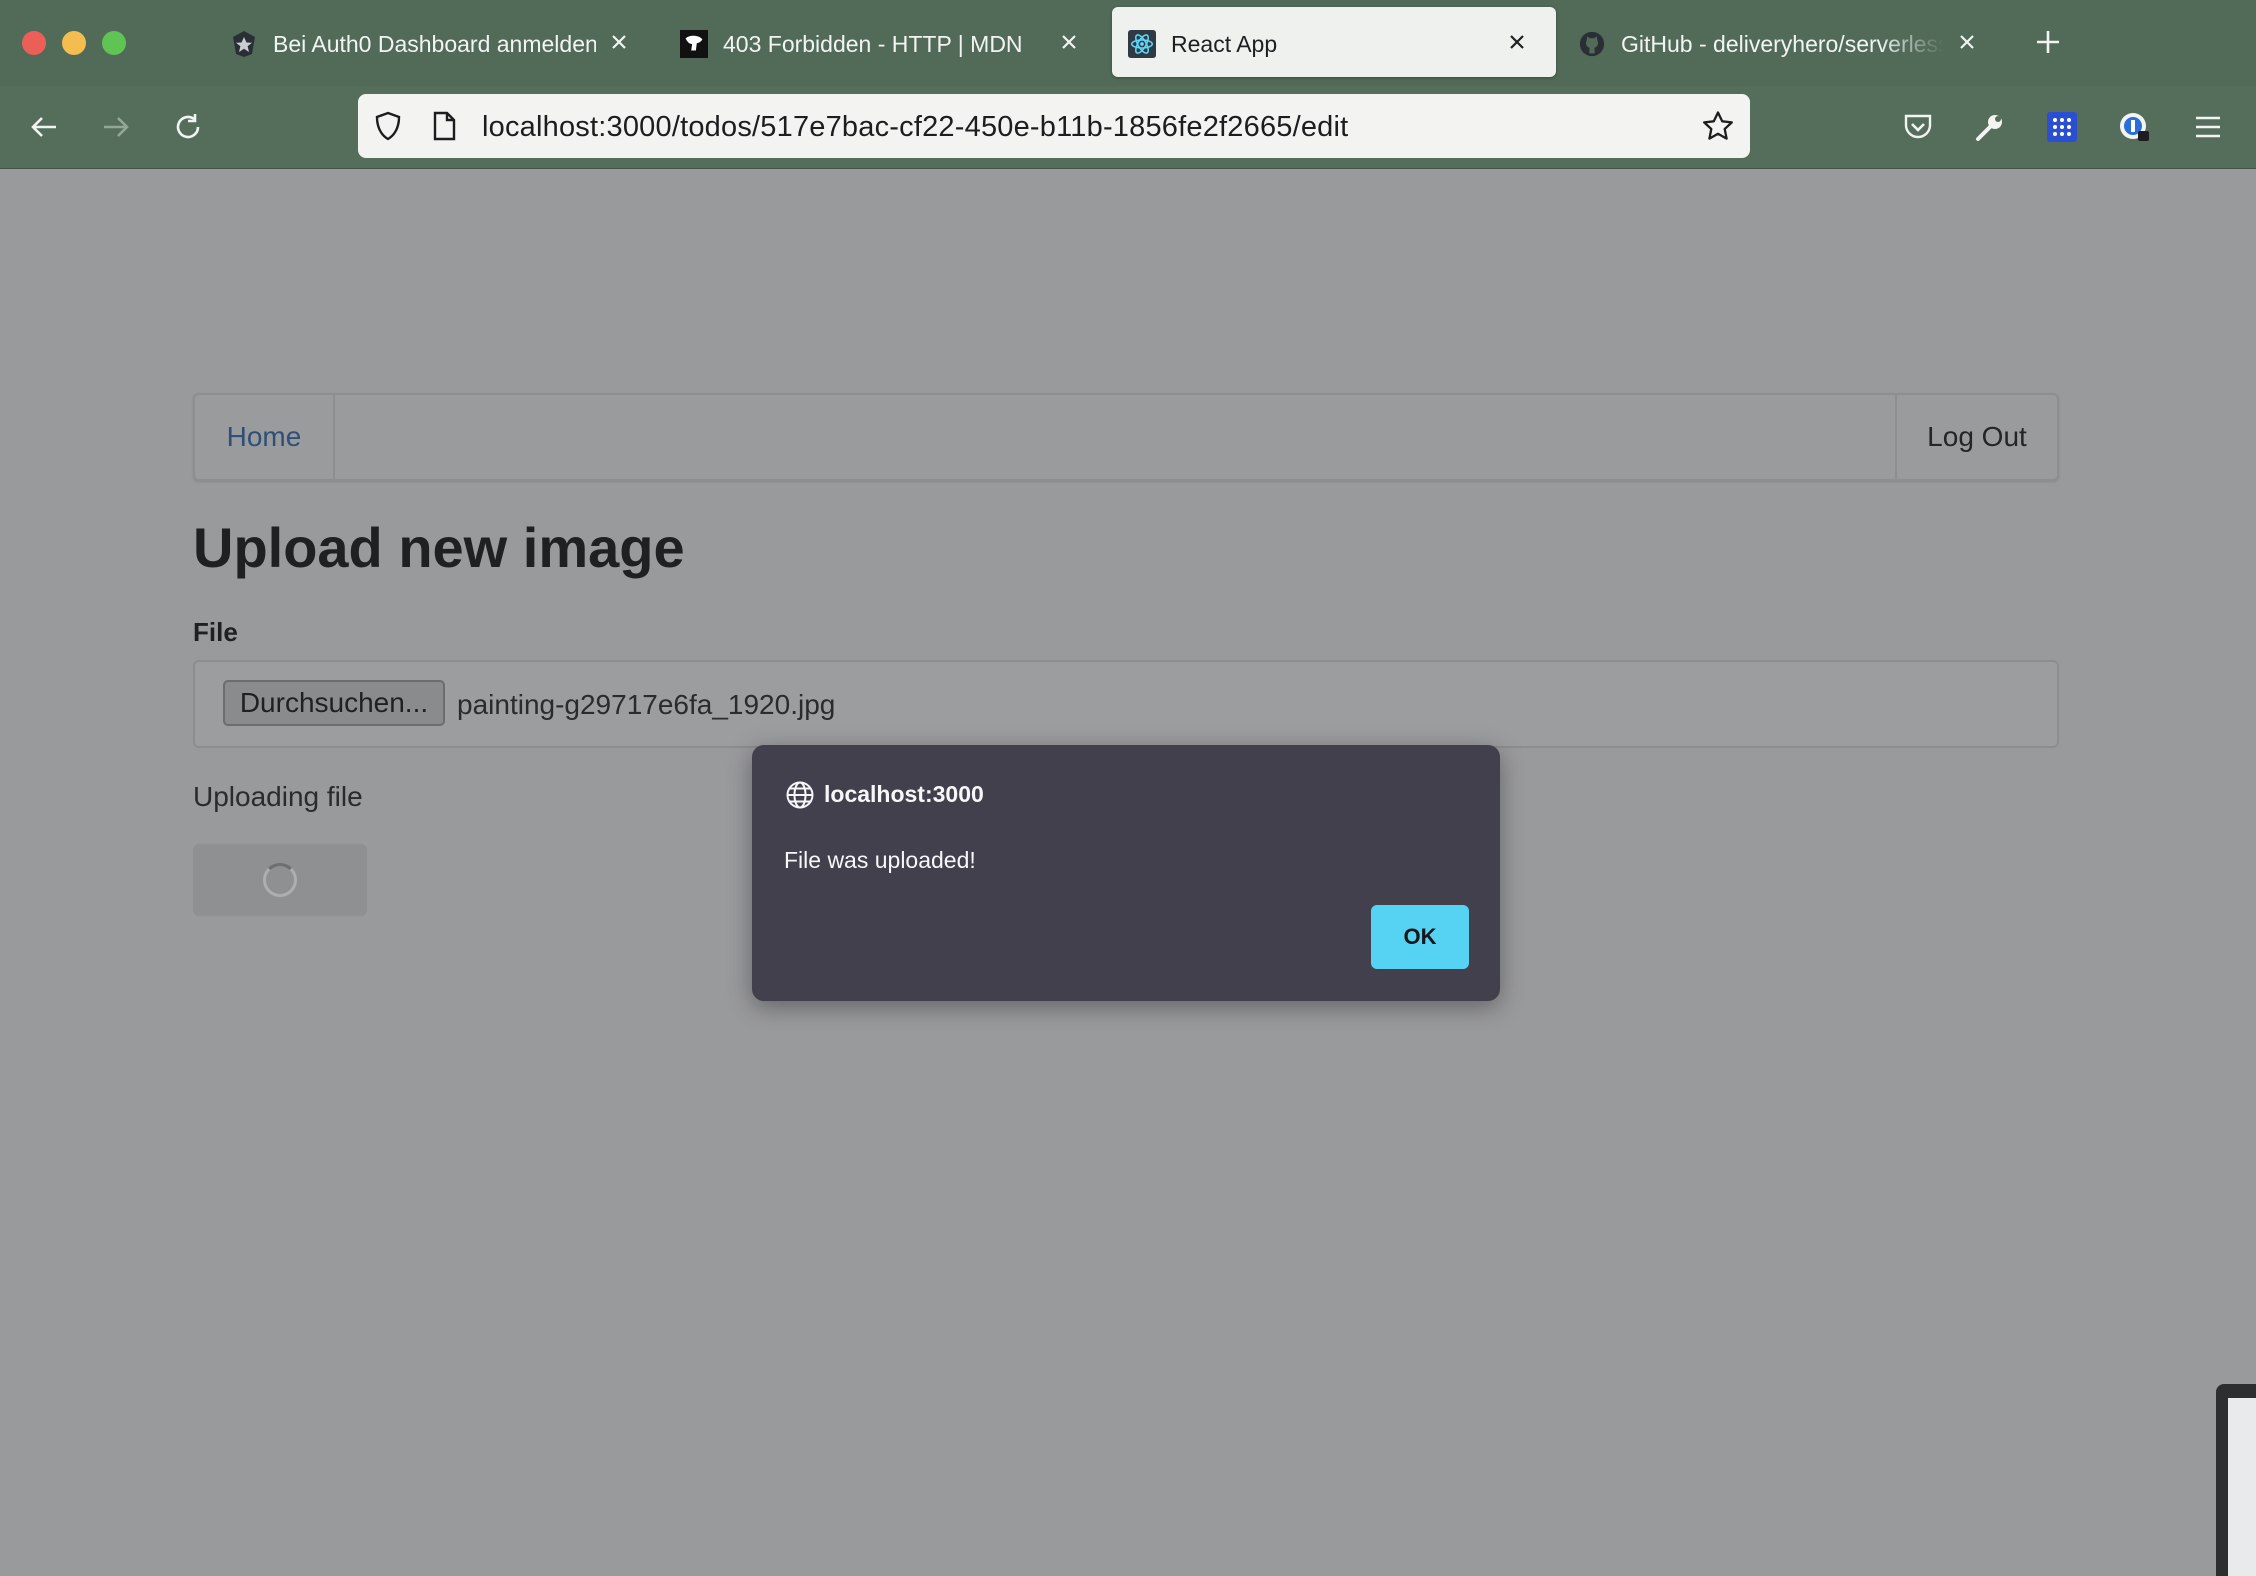 This screenshot has width=2256, height=1576. I want to click on new-tab-button, so click(2048, 42).